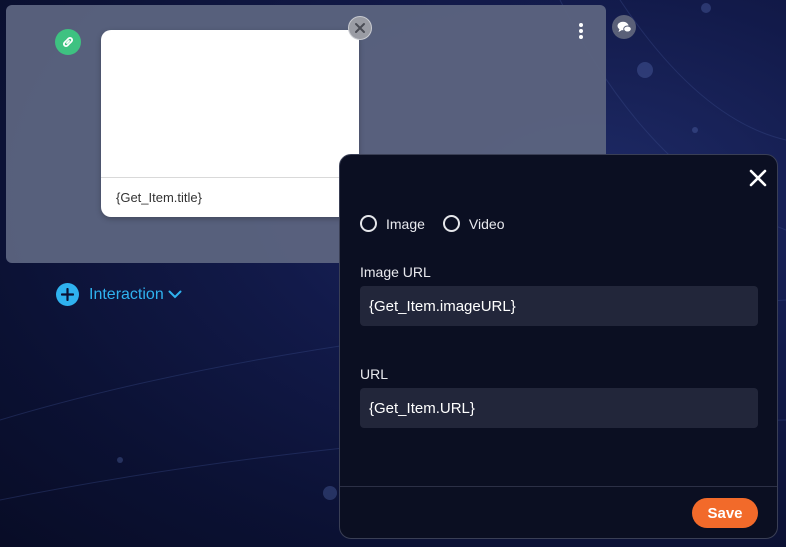 This screenshot has height=547, width=786. Describe the element at coordinates (441, 223) in the screenshot. I see `media-type-radio-group: Image Video` at that location.